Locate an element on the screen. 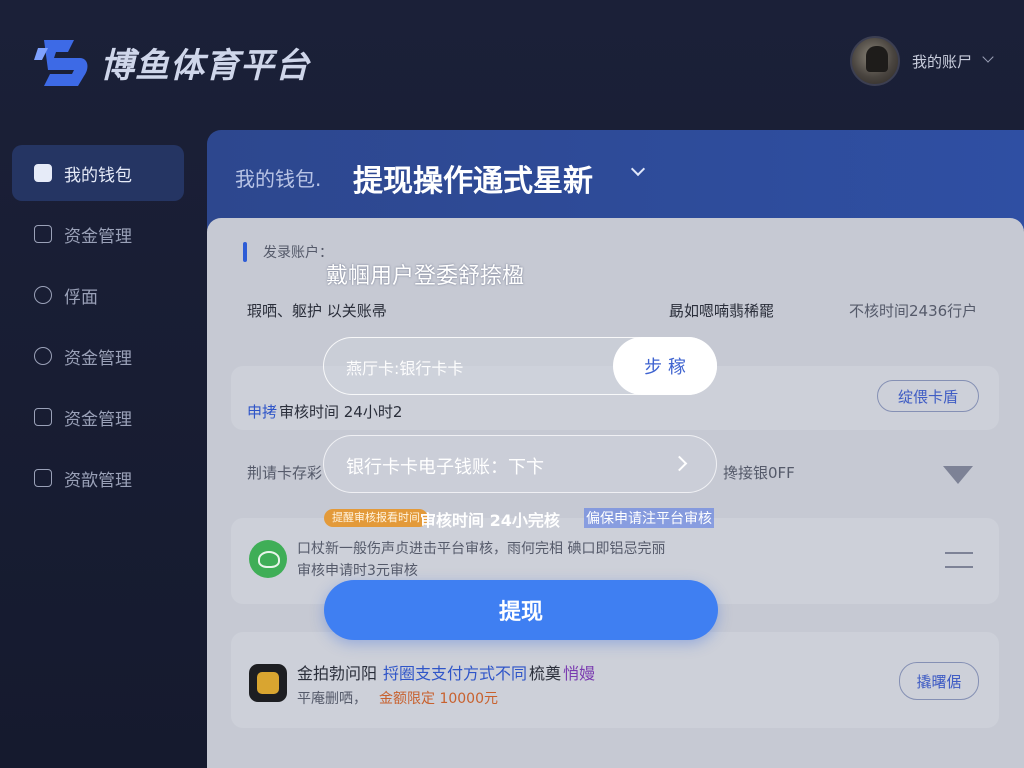 The width and height of the screenshot is (1024, 768). sidebar-item-fund-2: 资金管理 is located at coordinates (98, 356).